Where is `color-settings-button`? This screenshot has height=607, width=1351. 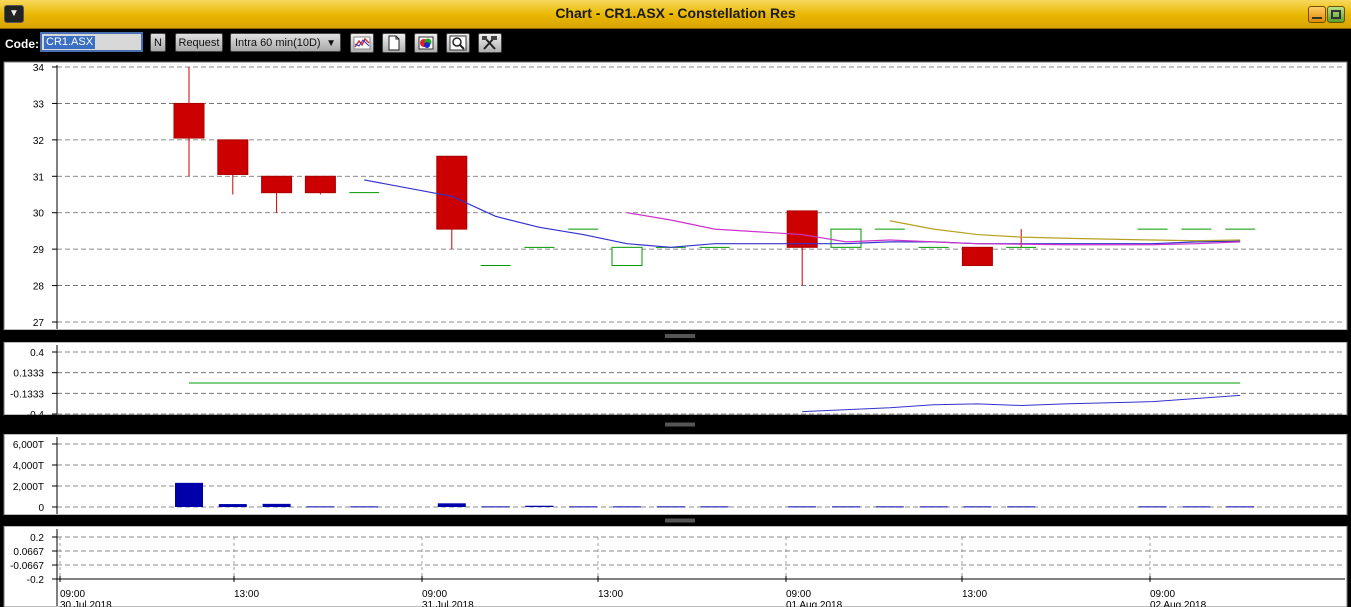
color-settings-button is located at coordinates (426, 43).